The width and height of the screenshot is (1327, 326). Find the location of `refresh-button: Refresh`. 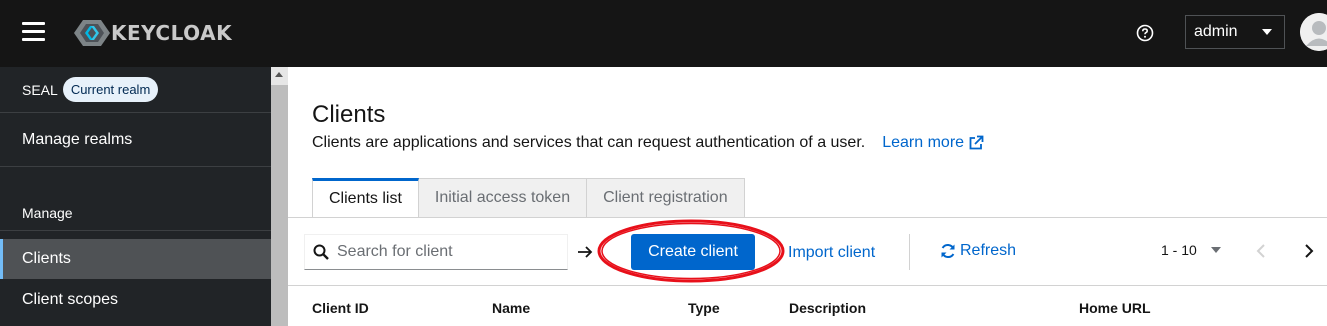

refresh-button: Refresh is located at coordinates (978, 251).